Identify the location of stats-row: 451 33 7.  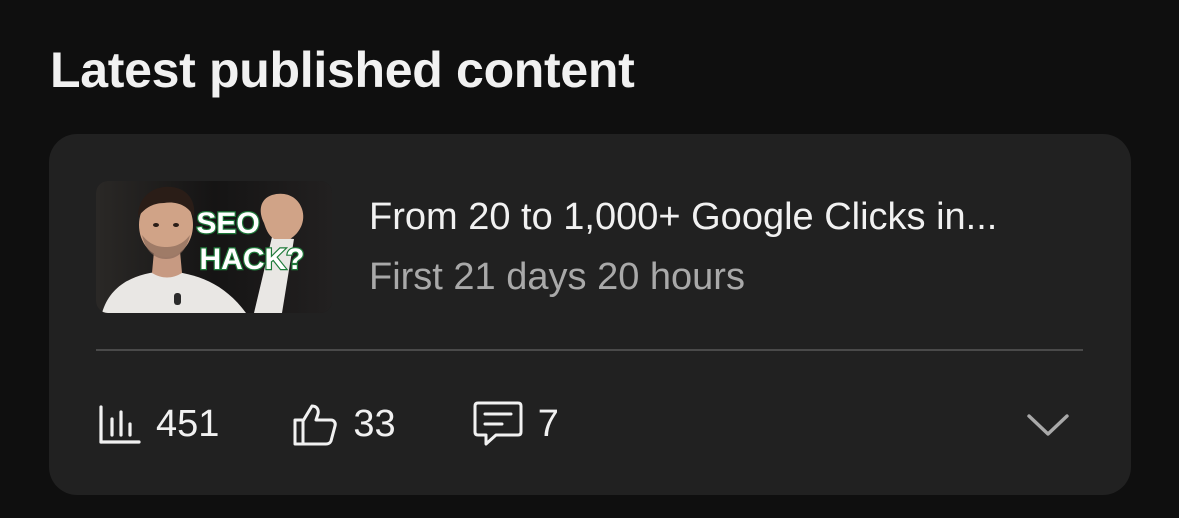
(327, 424).